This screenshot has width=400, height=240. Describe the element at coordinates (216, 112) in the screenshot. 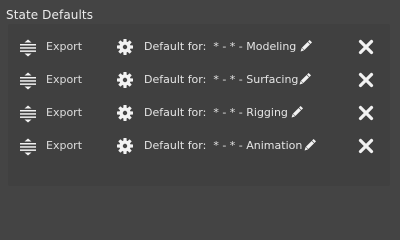

I see `state-name: Default for: * - * - Rigging` at that location.